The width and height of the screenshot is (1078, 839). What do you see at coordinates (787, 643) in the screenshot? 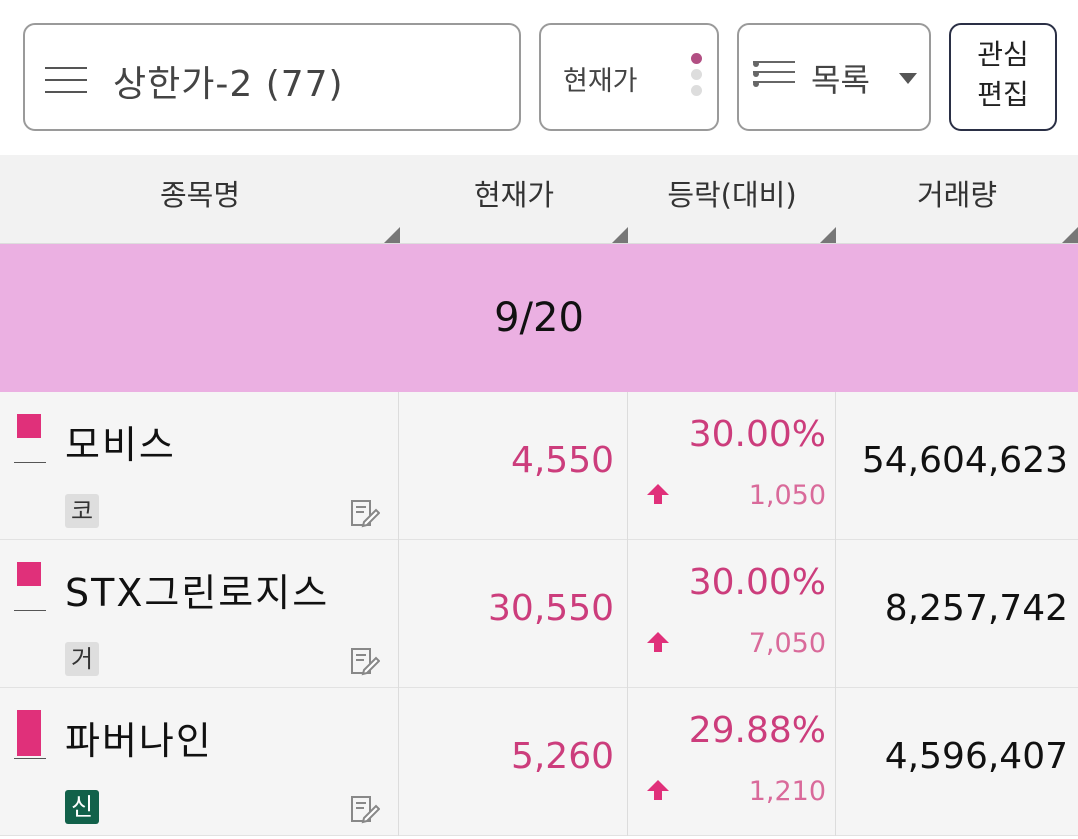
I see `change-amount: 7,050` at bounding box center [787, 643].